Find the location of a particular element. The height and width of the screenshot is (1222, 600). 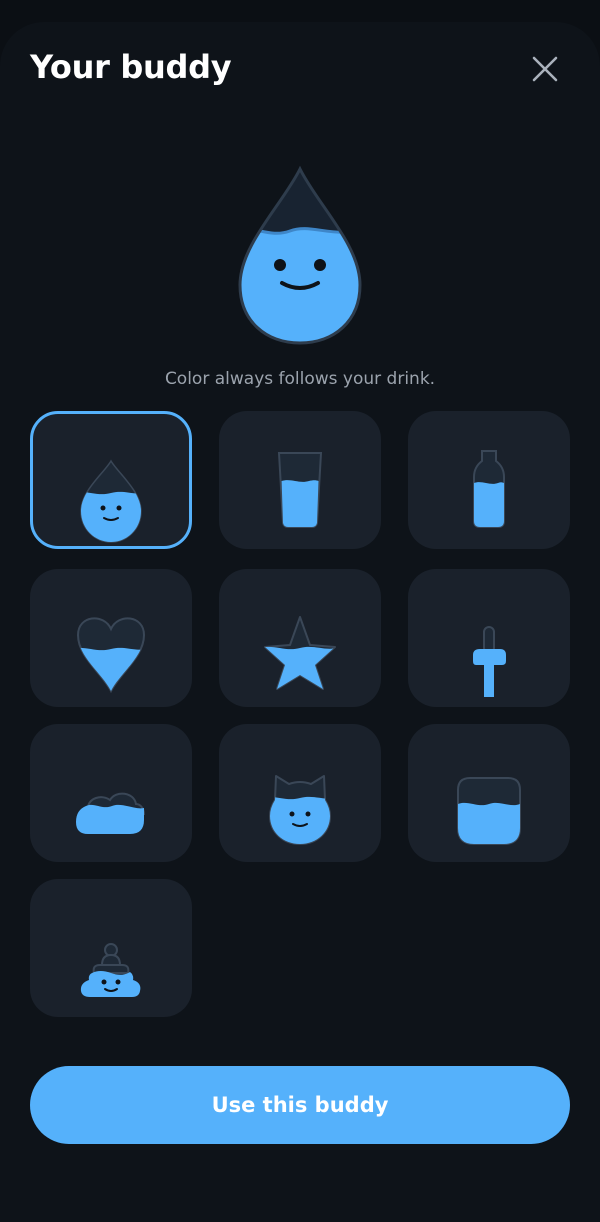

jar-icon is located at coordinates (489, 811).